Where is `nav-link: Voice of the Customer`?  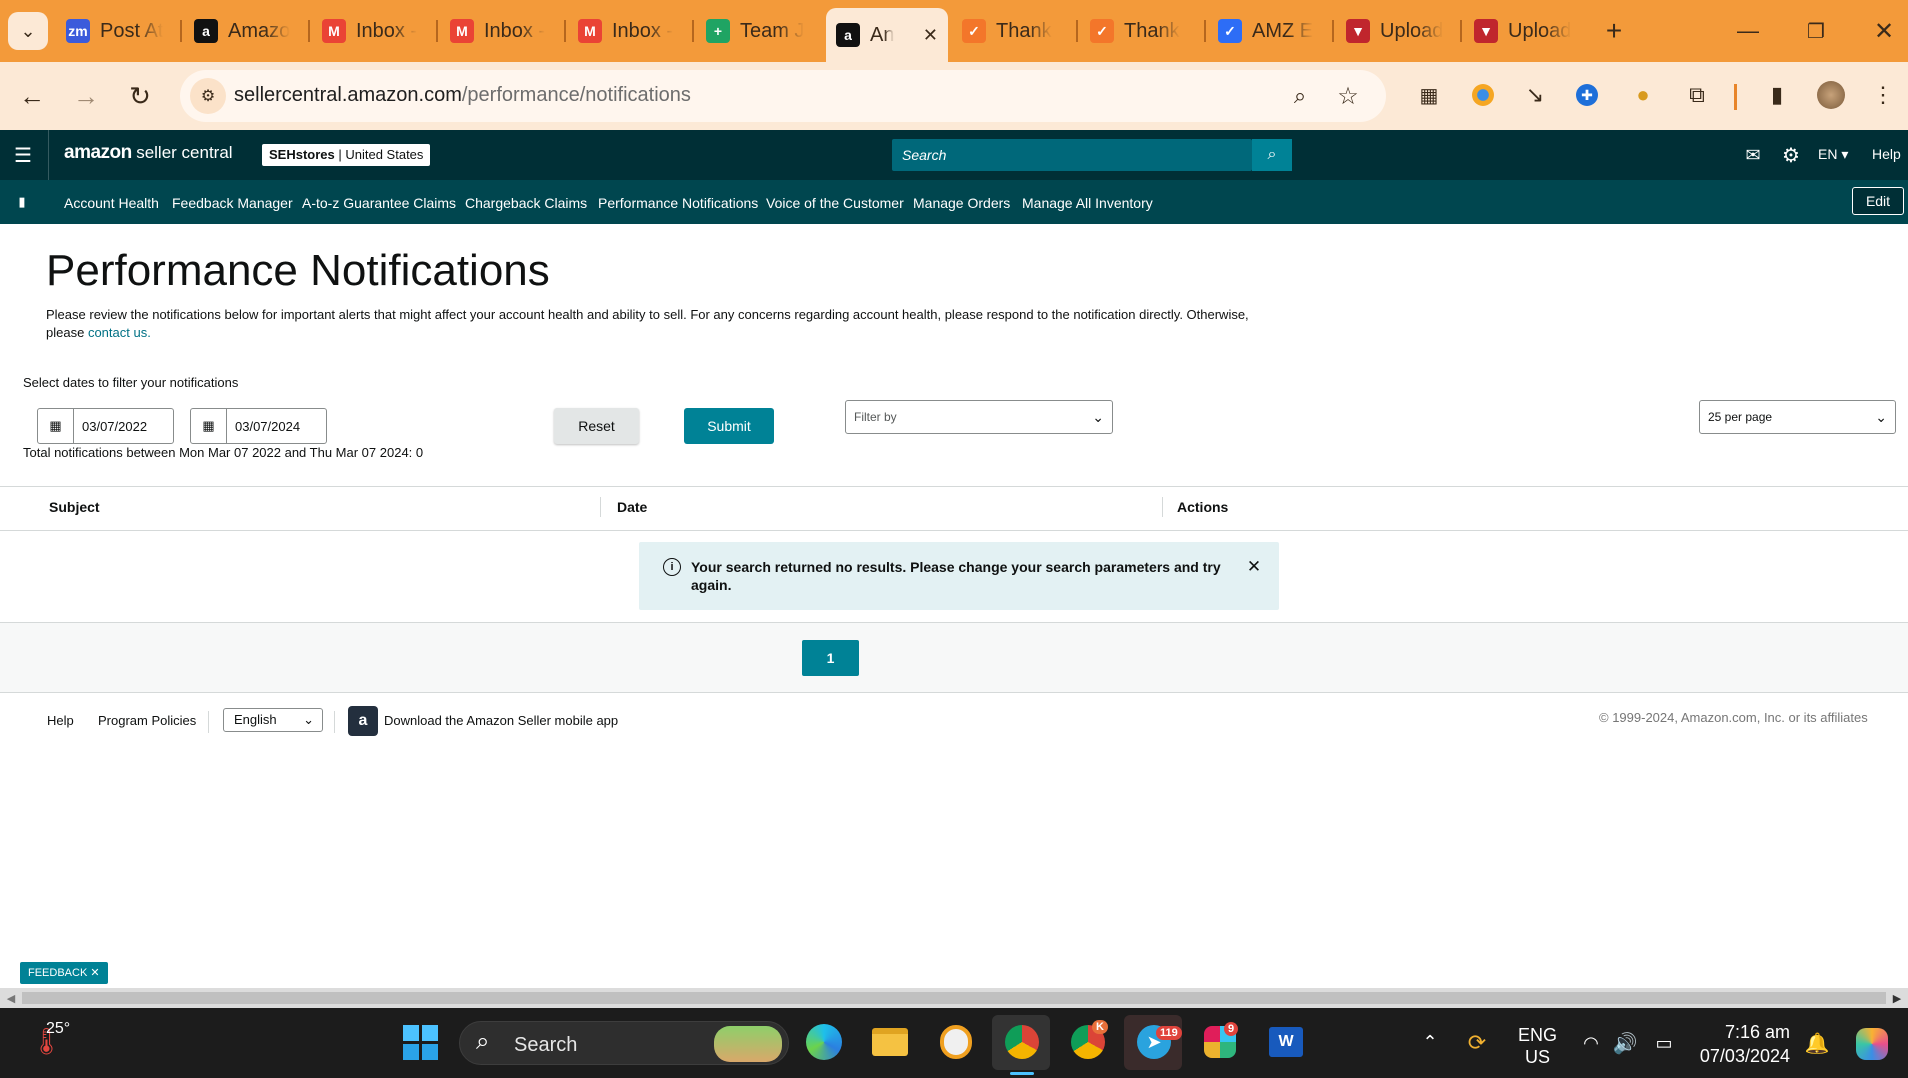 nav-link: Voice of the Customer is located at coordinates (835, 203).